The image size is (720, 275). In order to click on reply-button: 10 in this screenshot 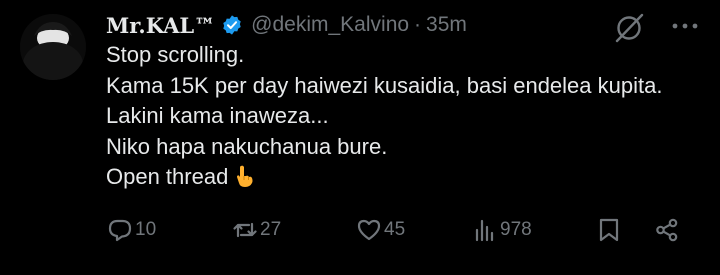, I will do `click(131, 230)`.